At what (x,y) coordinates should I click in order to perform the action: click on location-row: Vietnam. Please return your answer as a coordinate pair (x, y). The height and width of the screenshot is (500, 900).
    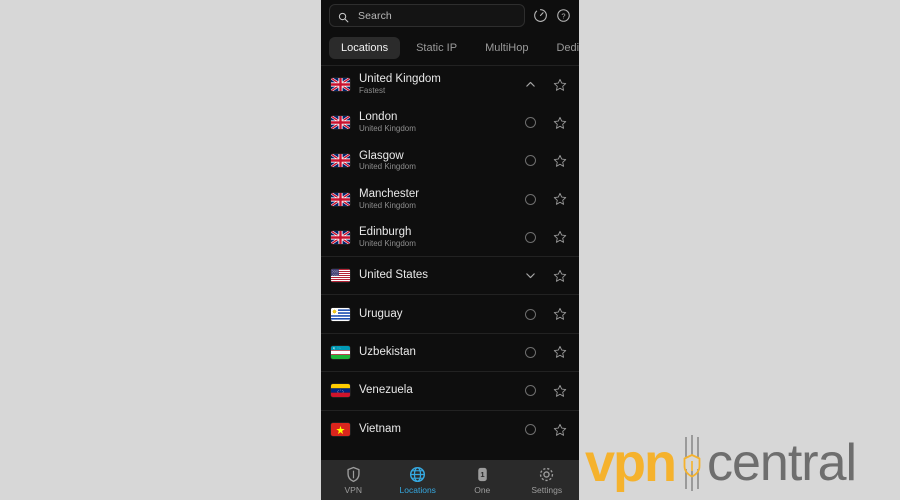
    Looking at the image, I should click on (450, 430).